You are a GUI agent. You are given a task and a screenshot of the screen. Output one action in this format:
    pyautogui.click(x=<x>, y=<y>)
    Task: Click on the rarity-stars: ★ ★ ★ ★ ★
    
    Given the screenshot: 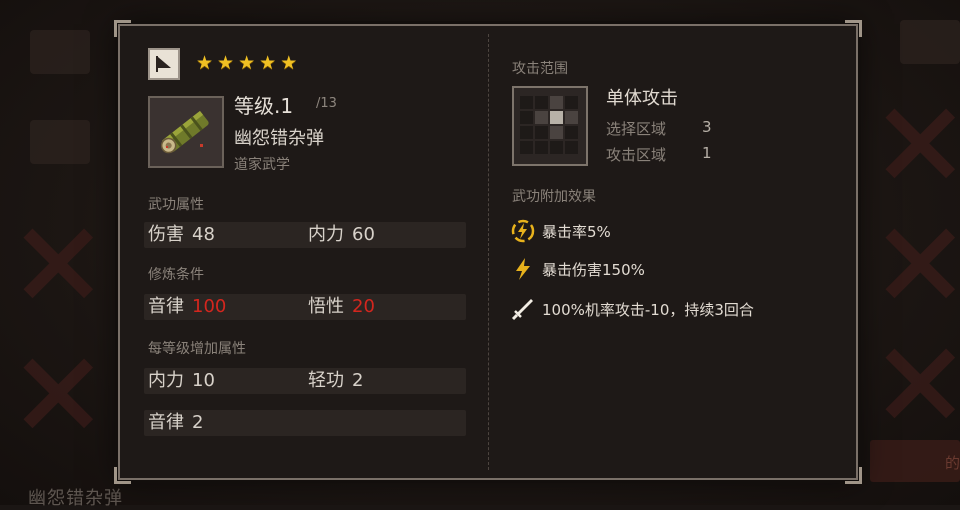 What is the action you would take?
    pyautogui.click(x=246, y=63)
    